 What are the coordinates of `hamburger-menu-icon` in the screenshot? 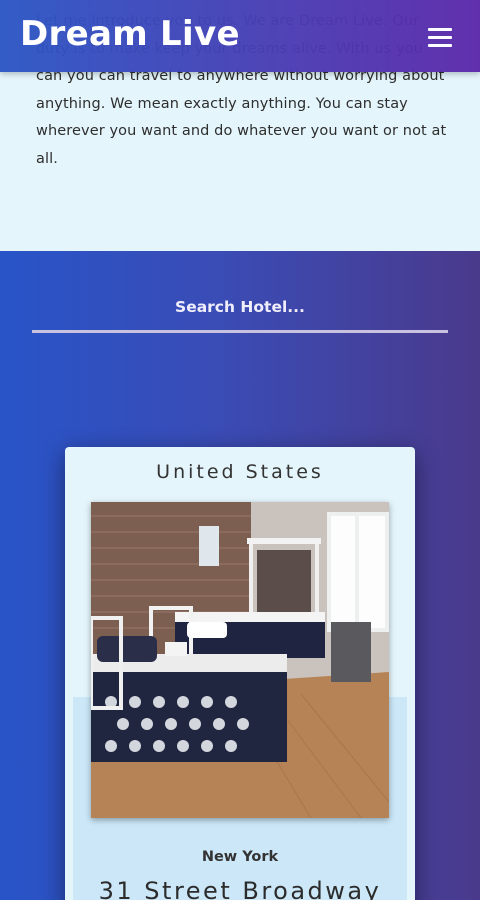 It's located at (440, 38).